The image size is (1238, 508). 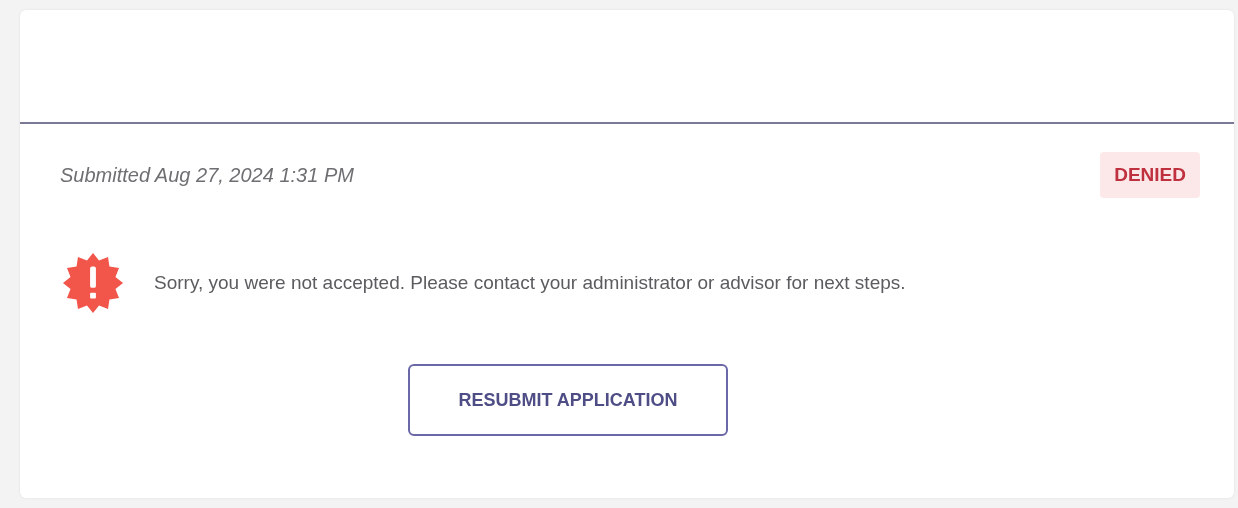 I want to click on submitted-date: Submitted Aug 27, 2024 1:31 PM, so click(x=207, y=175).